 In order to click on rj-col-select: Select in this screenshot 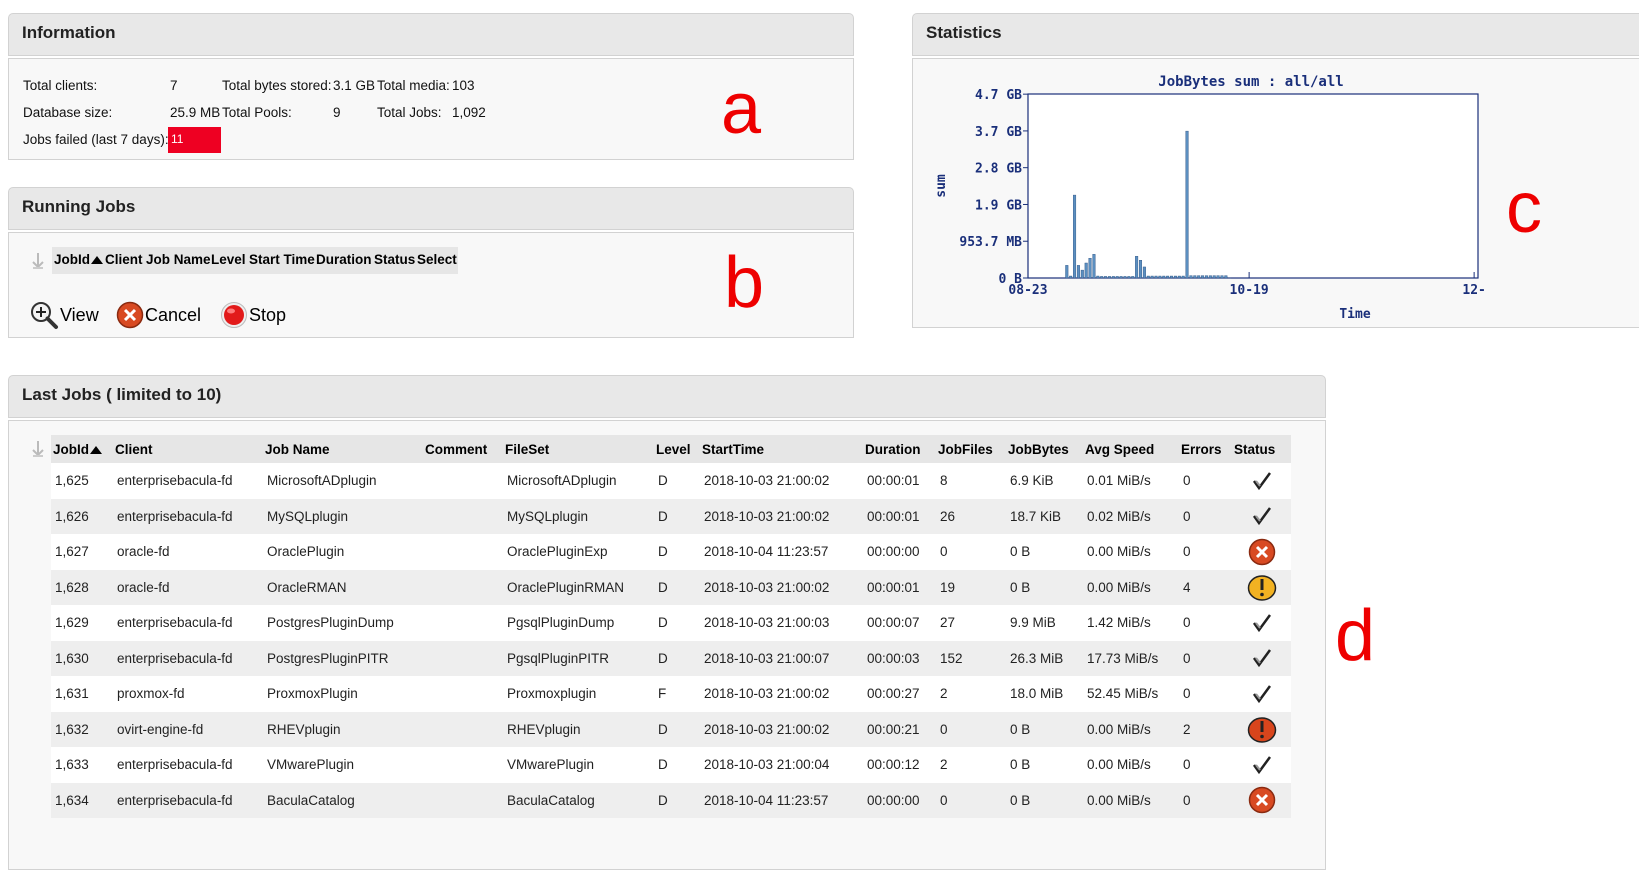, I will do `click(437, 259)`.